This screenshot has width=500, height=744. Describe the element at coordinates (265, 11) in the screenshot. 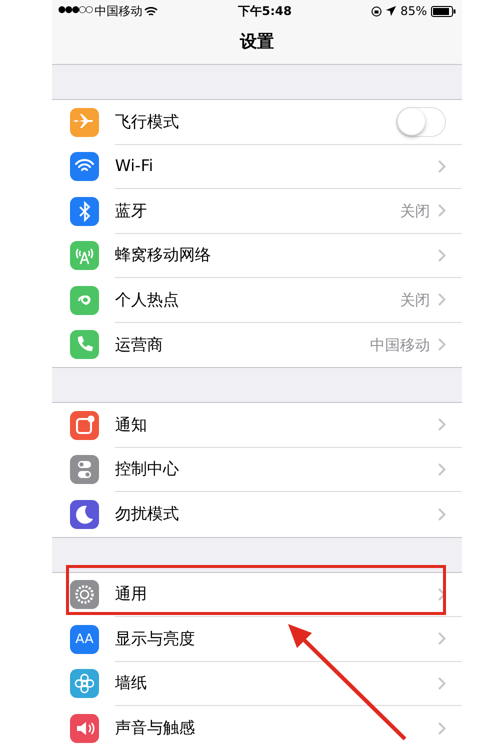

I see `clock: 下午5:48` at that location.